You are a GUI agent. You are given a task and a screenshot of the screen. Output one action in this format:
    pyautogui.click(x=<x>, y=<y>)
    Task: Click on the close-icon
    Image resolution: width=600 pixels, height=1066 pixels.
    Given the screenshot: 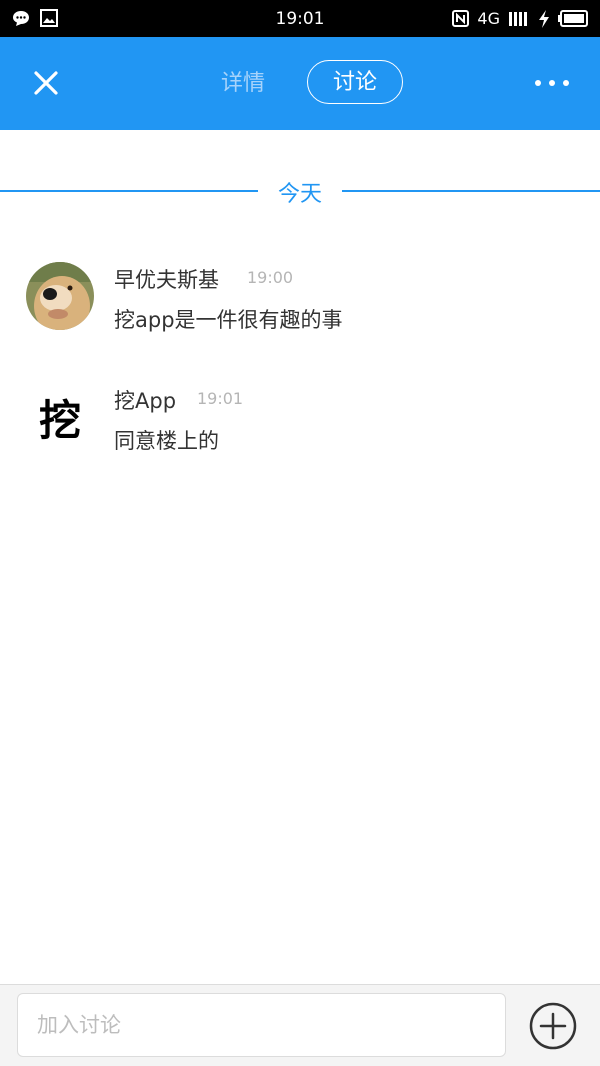 What is the action you would take?
    pyautogui.click(x=46, y=83)
    